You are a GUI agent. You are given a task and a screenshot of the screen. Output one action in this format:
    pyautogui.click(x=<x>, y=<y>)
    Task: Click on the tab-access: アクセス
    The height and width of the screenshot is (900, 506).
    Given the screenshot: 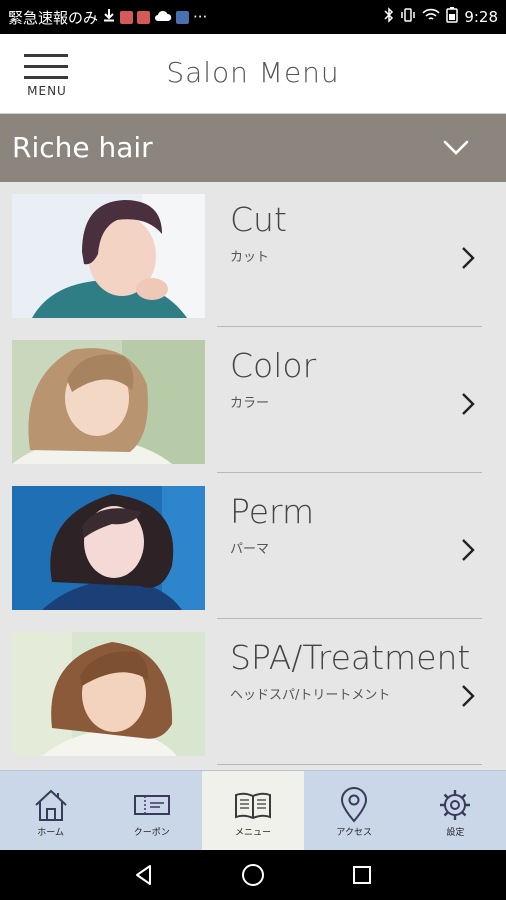 What is the action you would take?
    pyautogui.click(x=354, y=810)
    